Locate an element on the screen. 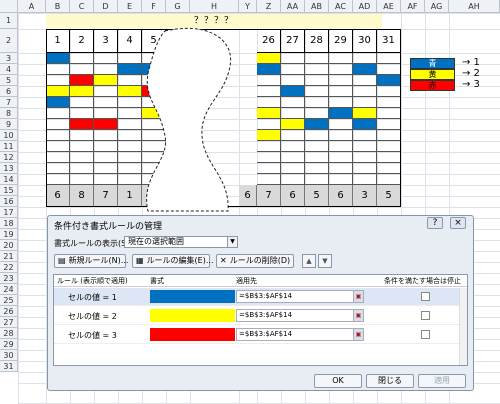  edit-rule-icon: ▦ is located at coordinates (140, 260).